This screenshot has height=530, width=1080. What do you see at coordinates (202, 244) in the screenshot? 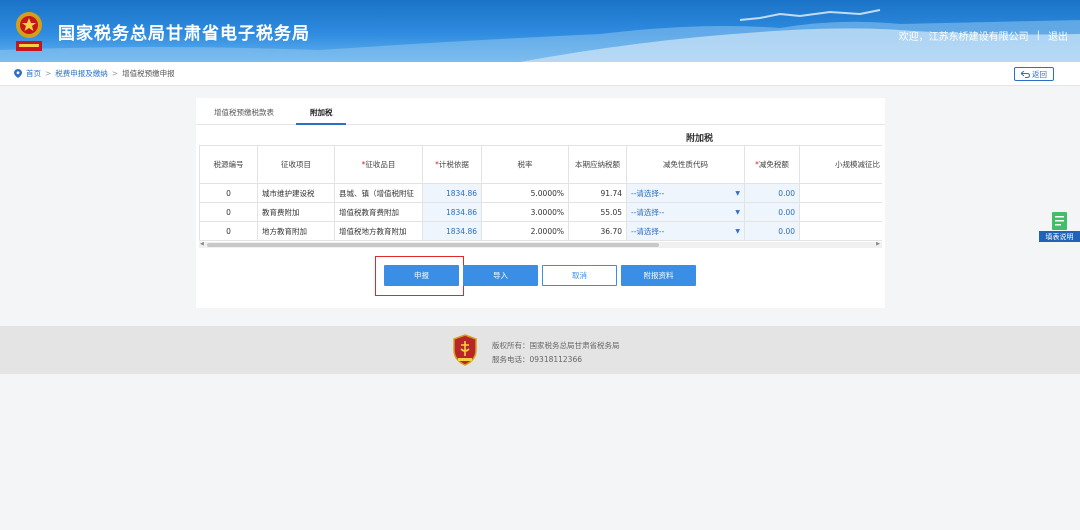
I see `scroll-left-icon: ◀` at bounding box center [202, 244].